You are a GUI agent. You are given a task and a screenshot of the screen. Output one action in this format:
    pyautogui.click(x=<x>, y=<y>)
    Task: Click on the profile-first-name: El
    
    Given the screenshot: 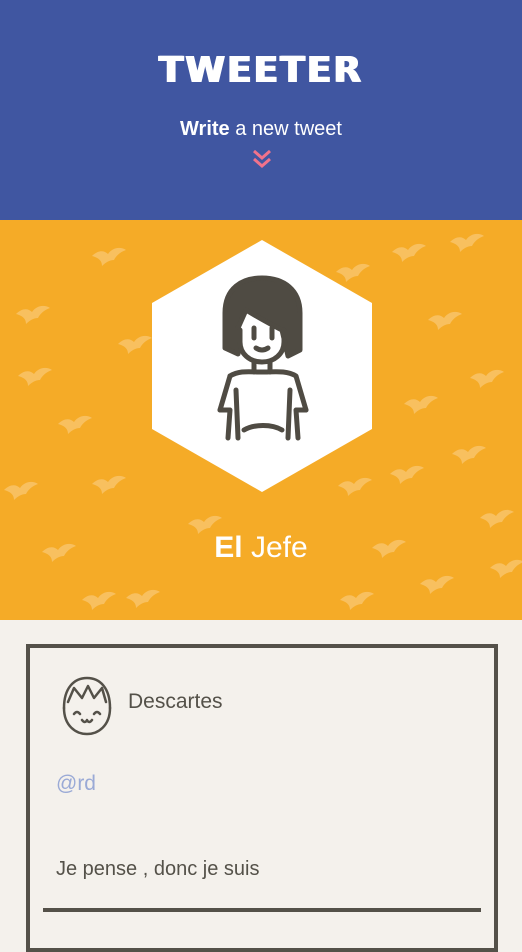 What is the action you would take?
    pyautogui.click(x=228, y=547)
    